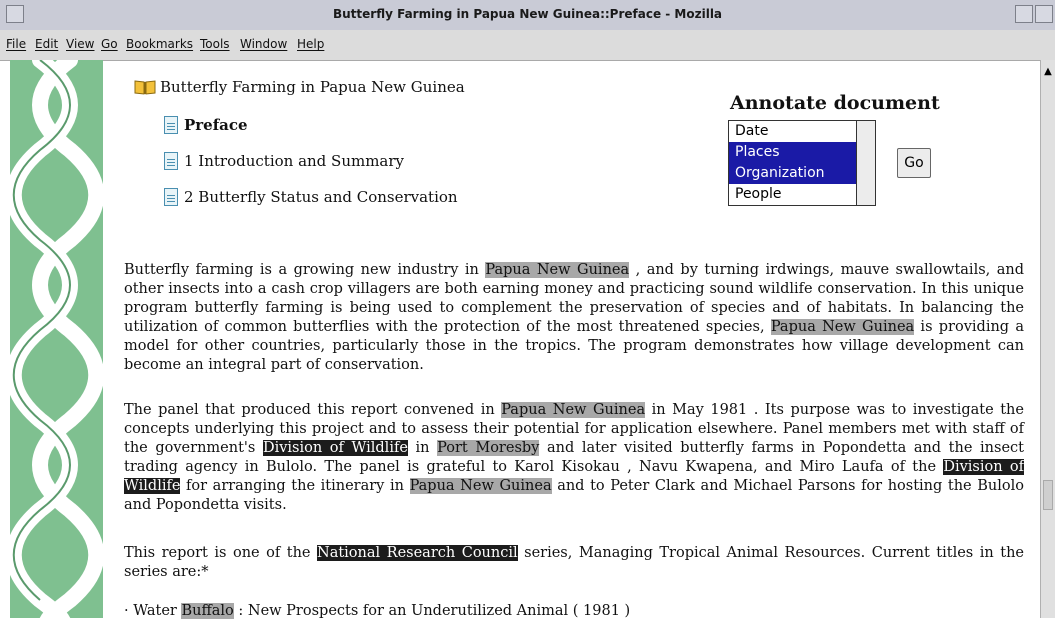  What do you see at coordinates (80, 44) in the screenshot?
I see `menu-view: View` at bounding box center [80, 44].